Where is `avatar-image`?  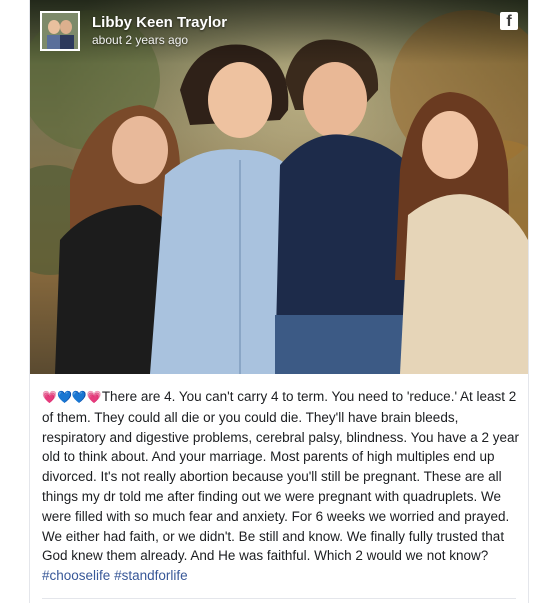 avatar-image is located at coordinates (60, 31).